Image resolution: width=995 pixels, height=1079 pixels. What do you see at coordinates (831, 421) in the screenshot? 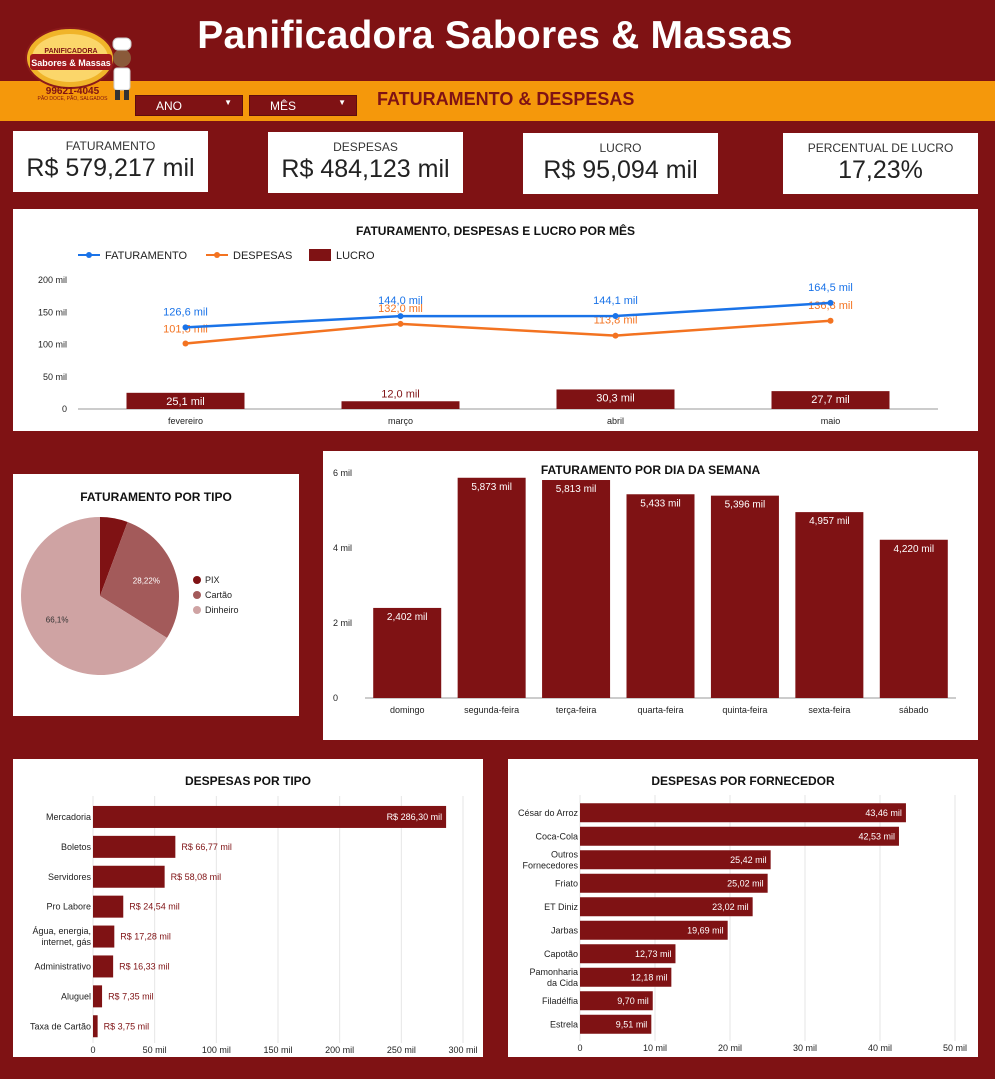
I see `x-tick-label: maio` at bounding box center [831, 421].